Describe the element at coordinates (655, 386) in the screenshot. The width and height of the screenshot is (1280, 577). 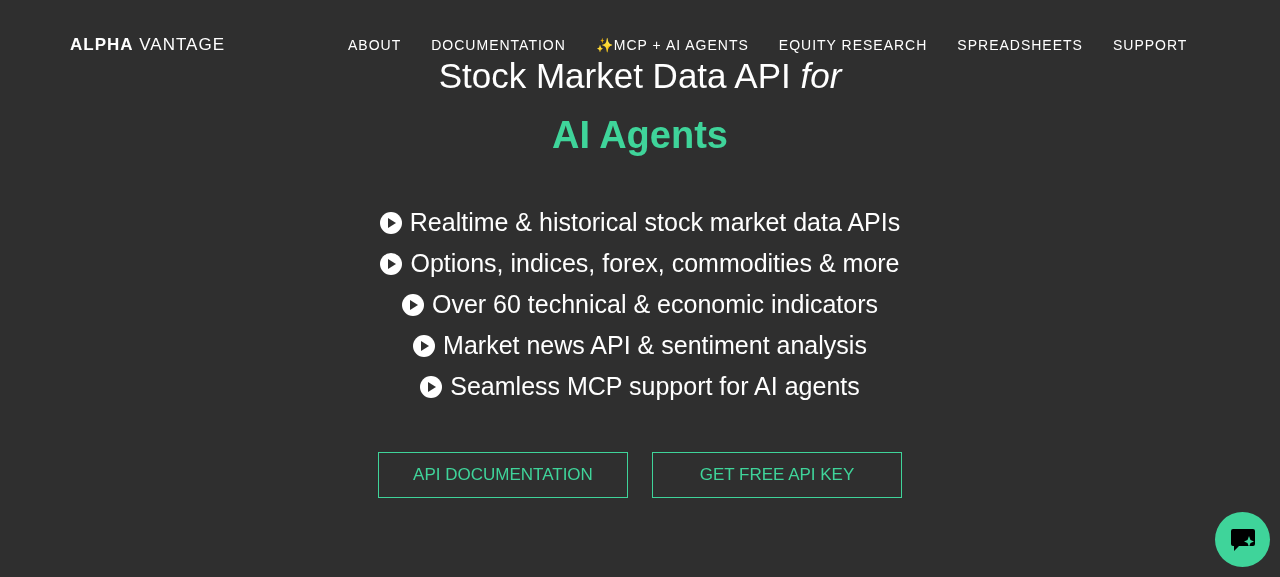
I see `feature-text: Seamless MCP support for AI agents` at that location.